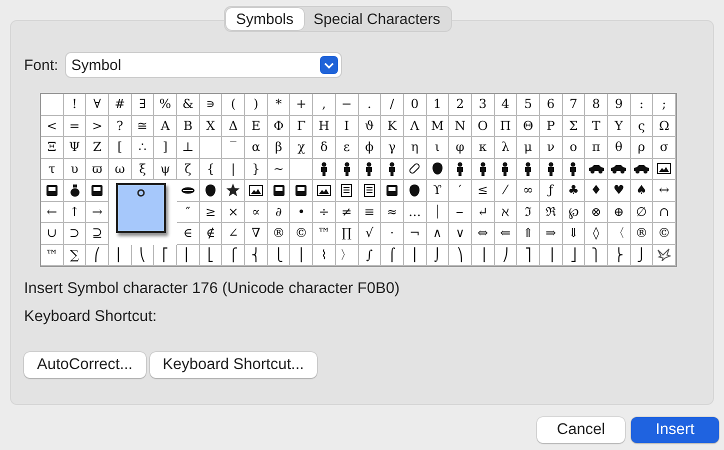 The width and height of the screenshot is (724, 450). I want to click on character-cell: ♥, so click(619, 191).